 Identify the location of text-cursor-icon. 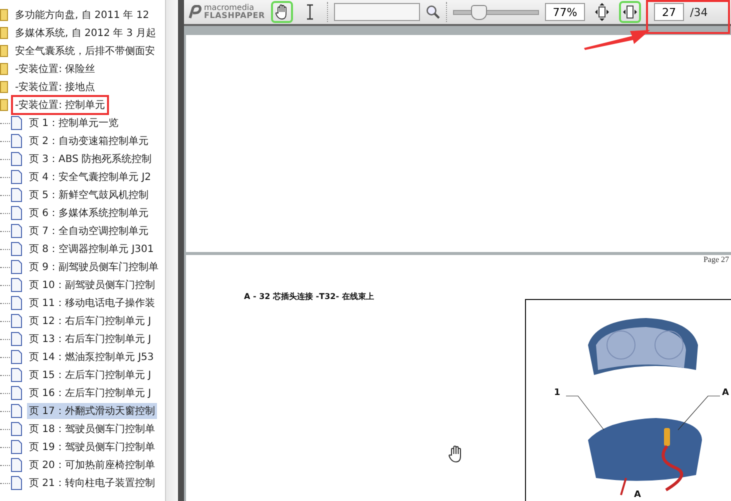
(310, 12).